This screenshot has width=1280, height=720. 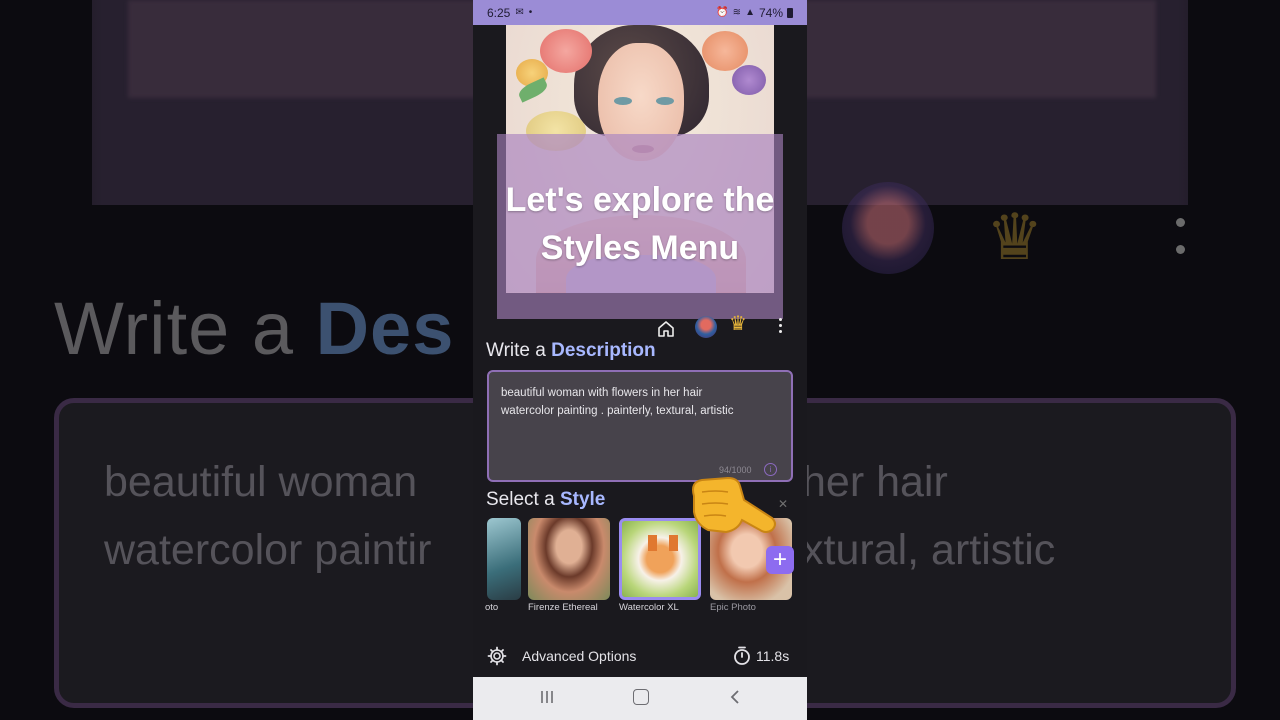 I want to click on advanced-options-row: Advanced Options 11.8s, so click(x=640, y=656).